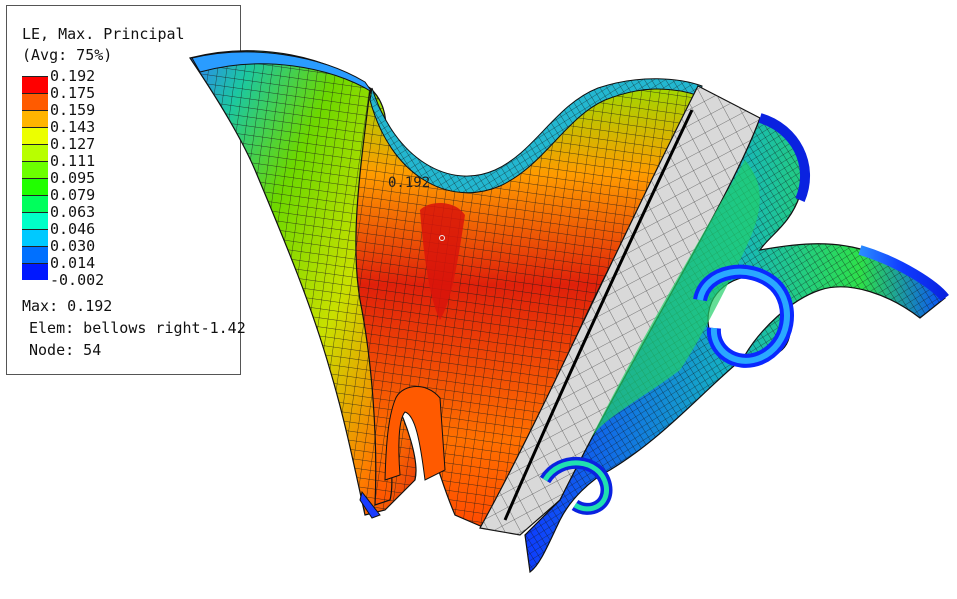 The width and height of the screenshot is (957, 599). Describe the element at coordinates (409, 183) in the screenshot. I see `max-marker-label: 0.192` at that location.